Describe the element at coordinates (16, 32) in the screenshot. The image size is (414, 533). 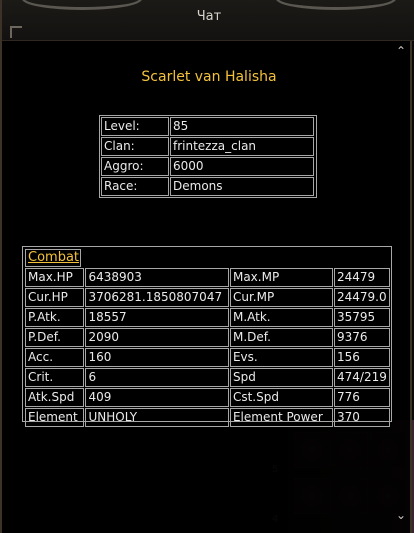
I see `resize-grip-icon` at that location.